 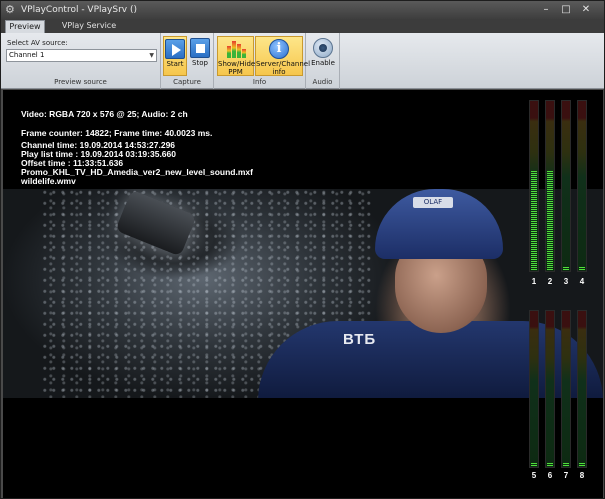 What do you see at coordinates (534, 475) in the screenshot?
I see `audio-meter-label: 5` at bounding box center [534, 475].